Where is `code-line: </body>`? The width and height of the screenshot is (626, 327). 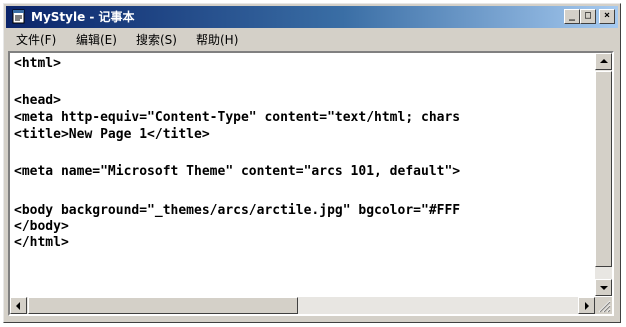
code-line: </body> is located at coordinates (41, 226).